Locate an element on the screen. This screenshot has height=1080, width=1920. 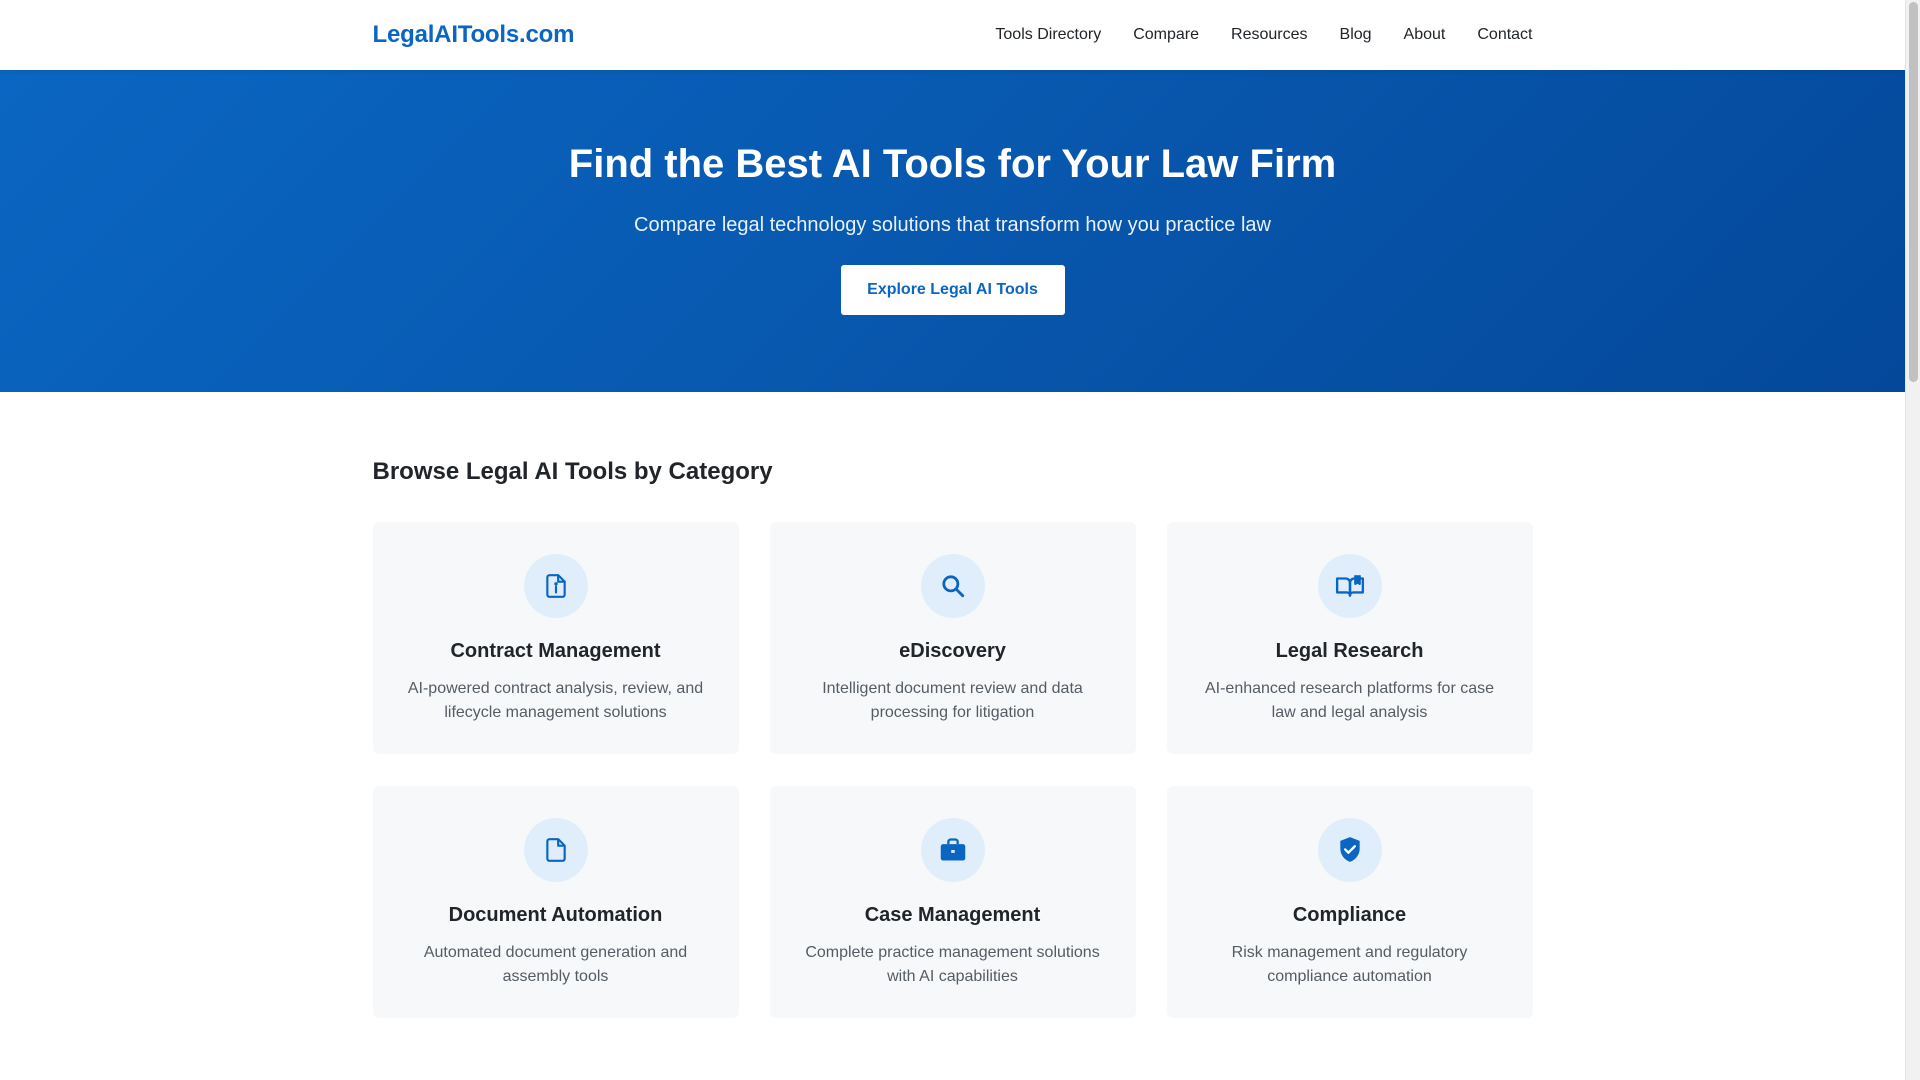
scrollbar-thumb is located at coordinates (1913, 192).